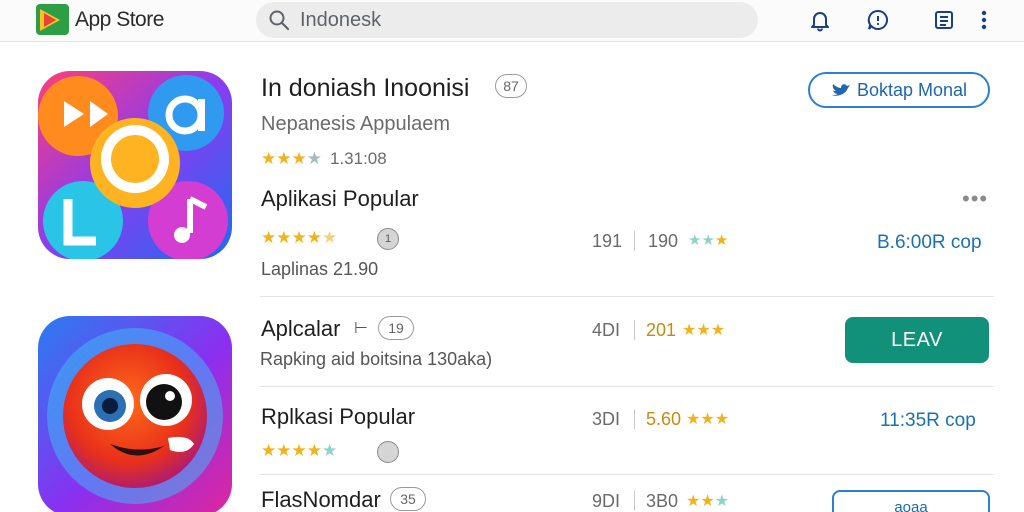 The image size is (1024, 512). Describe the element at coordinates (135, 165) in the screenshot. I see `featured-app-icon` at that location.